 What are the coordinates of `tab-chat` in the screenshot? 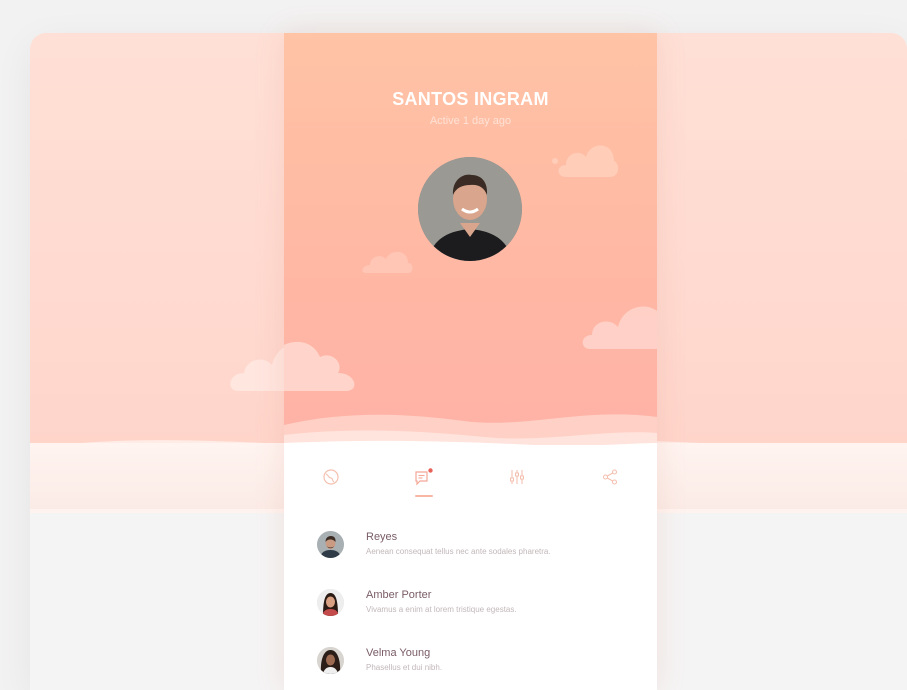 It's located at (424, 477).